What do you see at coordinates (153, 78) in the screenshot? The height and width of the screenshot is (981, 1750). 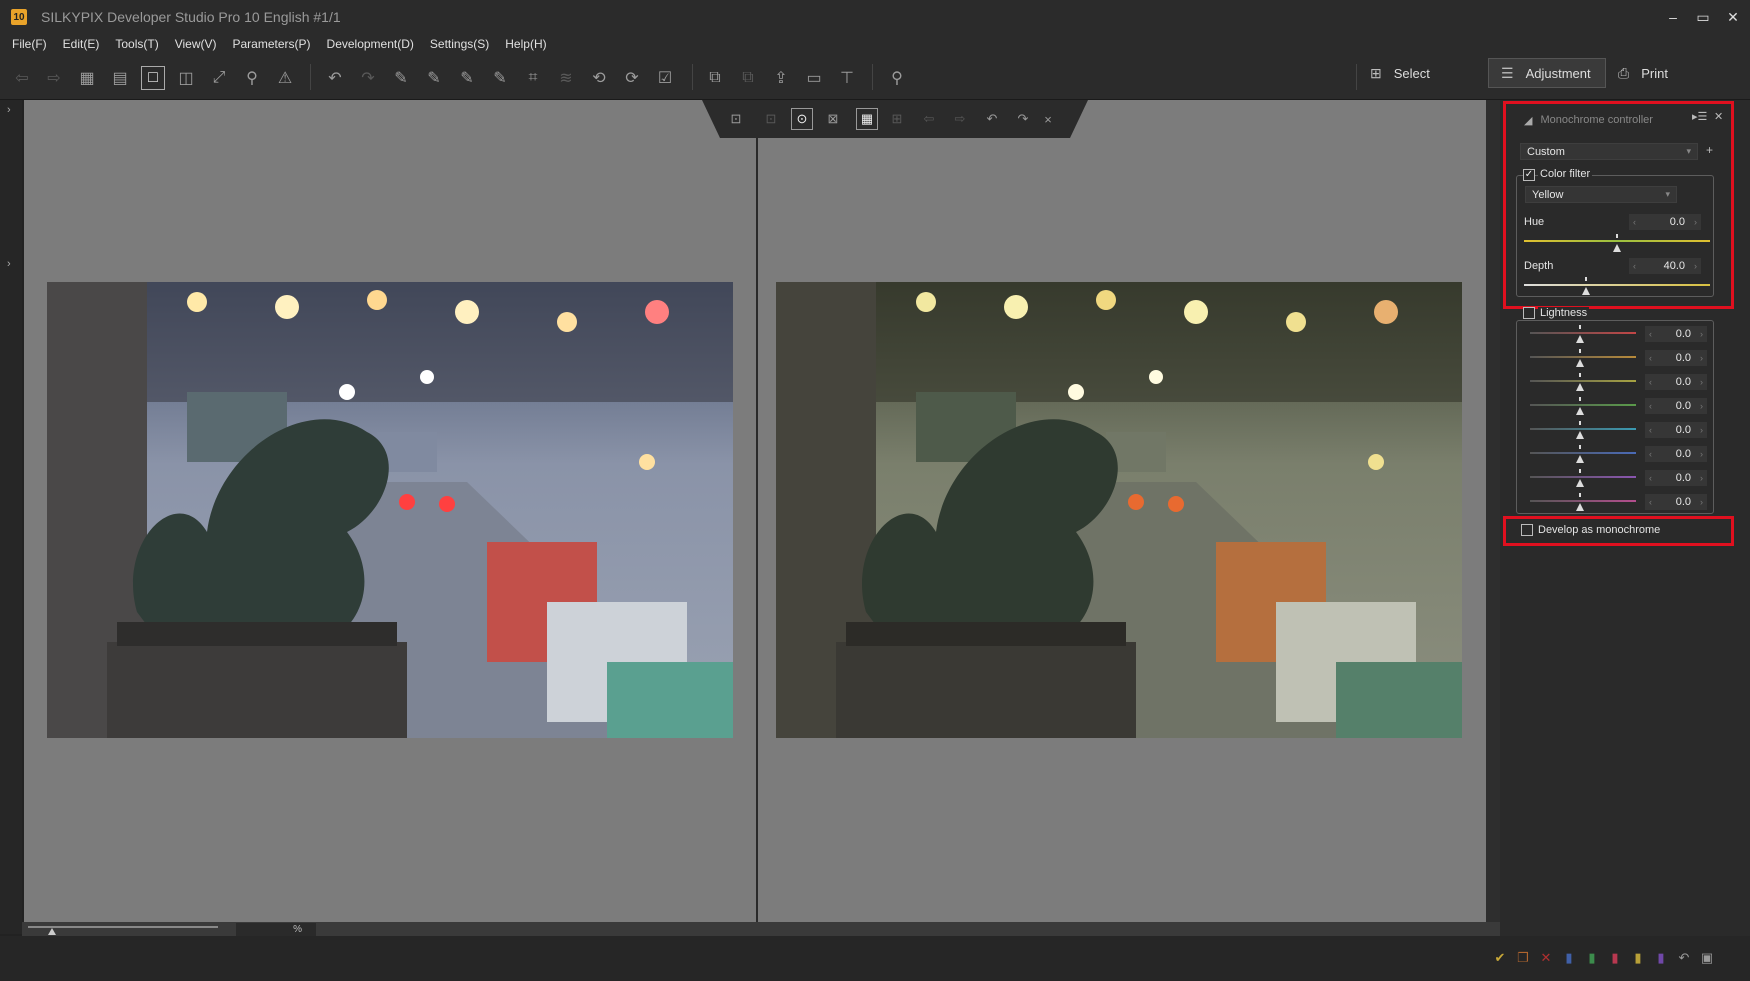 I see `single-view-icon: □` at bounding box center [153, 78].